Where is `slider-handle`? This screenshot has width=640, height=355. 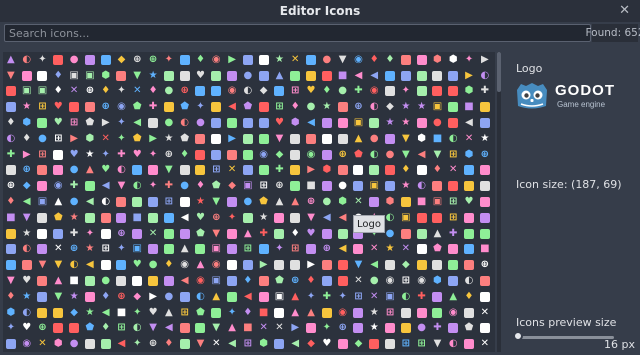
slider-handle is located at coordinates (518, 336).